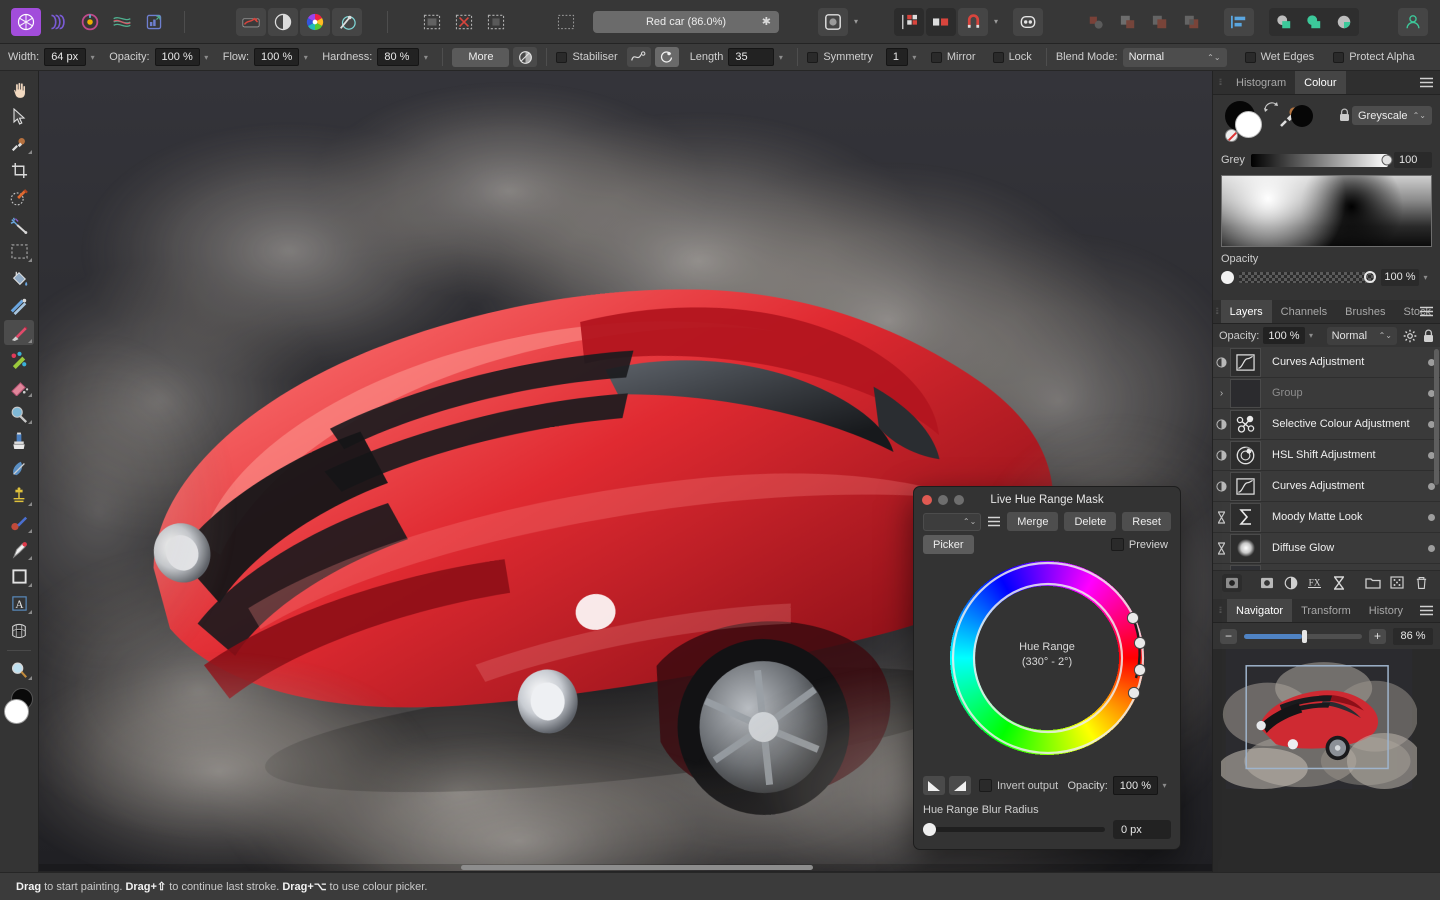 The height and width of the screenshot is (900, 1440). What do you see at coordinates (58, 22) in the screenshot?
I see `liquify-persona-icon` at bounding box center [58, 22].